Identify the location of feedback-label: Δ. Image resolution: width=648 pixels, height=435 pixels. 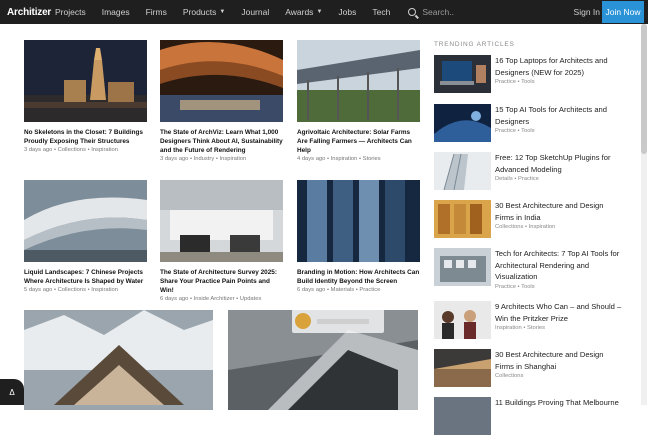
(11, 392).